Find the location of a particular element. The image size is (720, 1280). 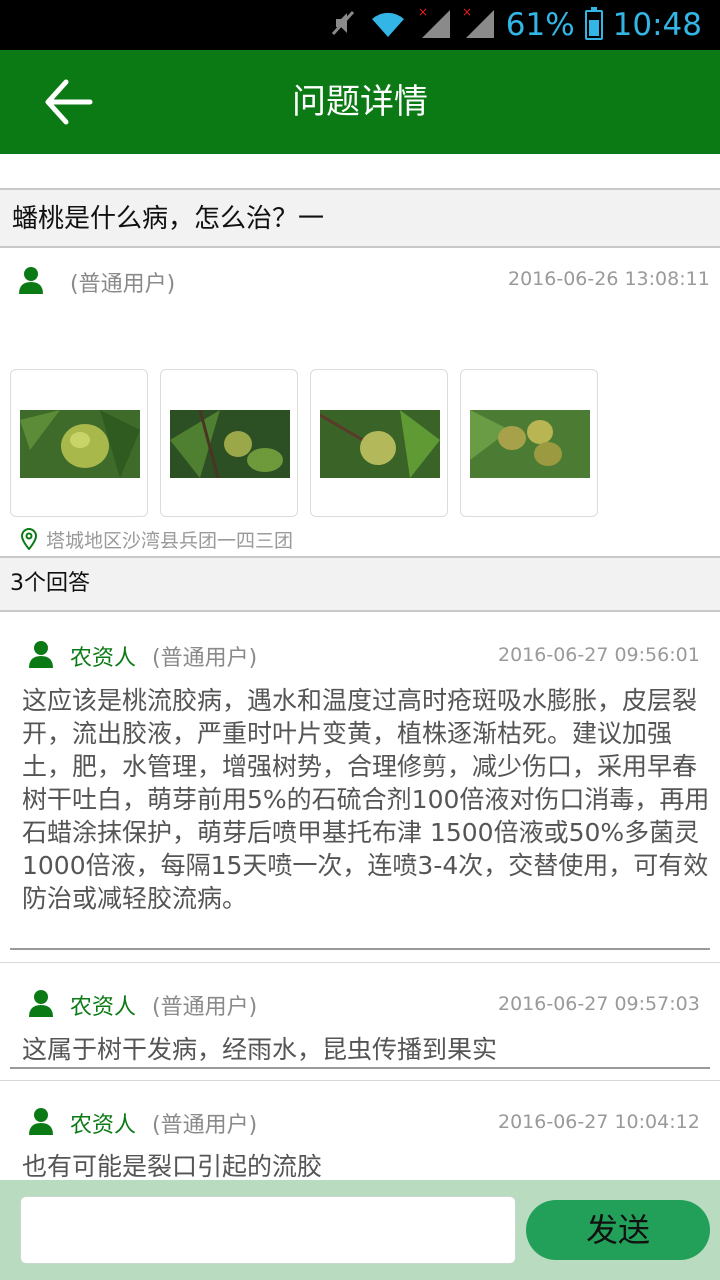

answer-time: 2016-06-27 09:57:03 is located at coordinates (599, 1004).